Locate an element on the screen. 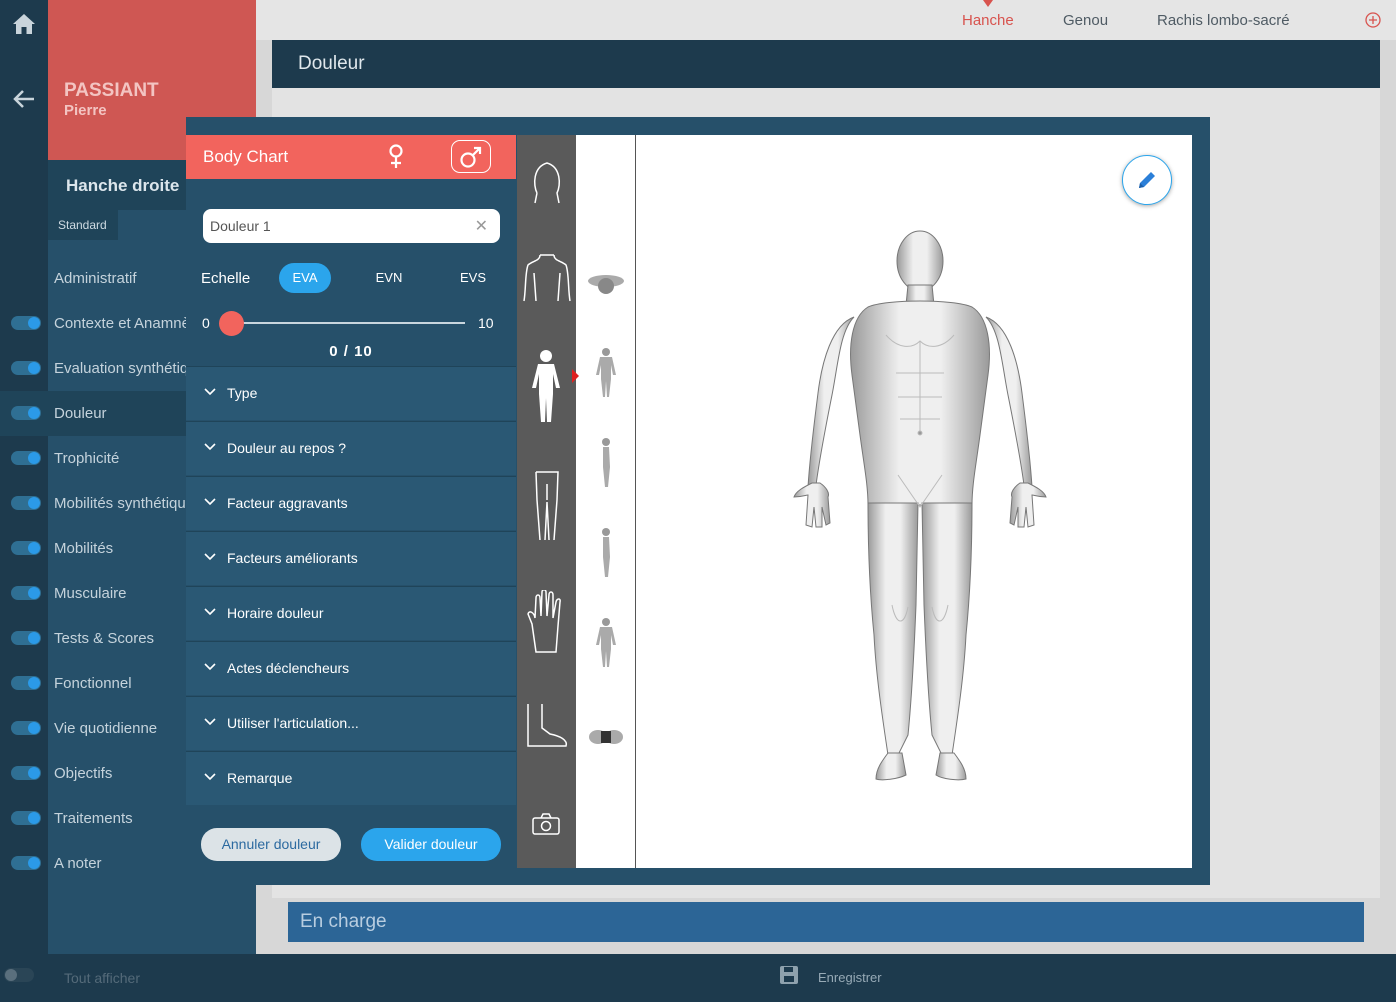 This screenshot has height=1002, width=1396. scale-evn-button: EVN is located at coordinates (389, 278).